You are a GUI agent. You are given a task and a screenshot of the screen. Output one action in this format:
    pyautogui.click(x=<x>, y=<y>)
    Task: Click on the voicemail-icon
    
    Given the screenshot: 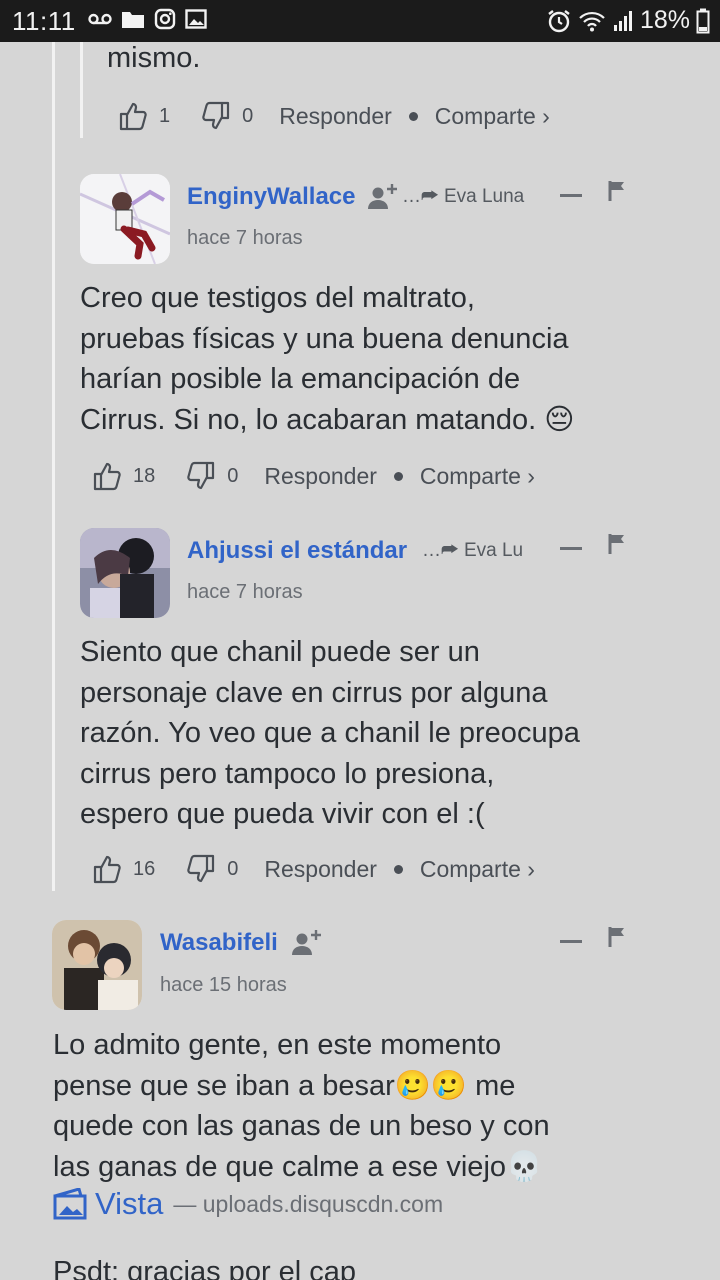 What is the action you would take?
    pyautogui.click(x=100, y=19)
    